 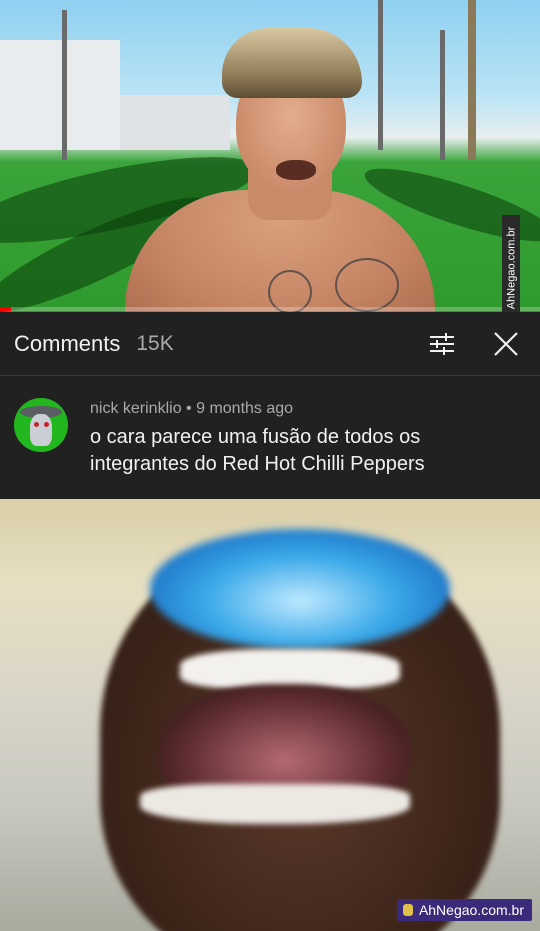 I want to click on palm-trunk, so click(x=472, y=80).